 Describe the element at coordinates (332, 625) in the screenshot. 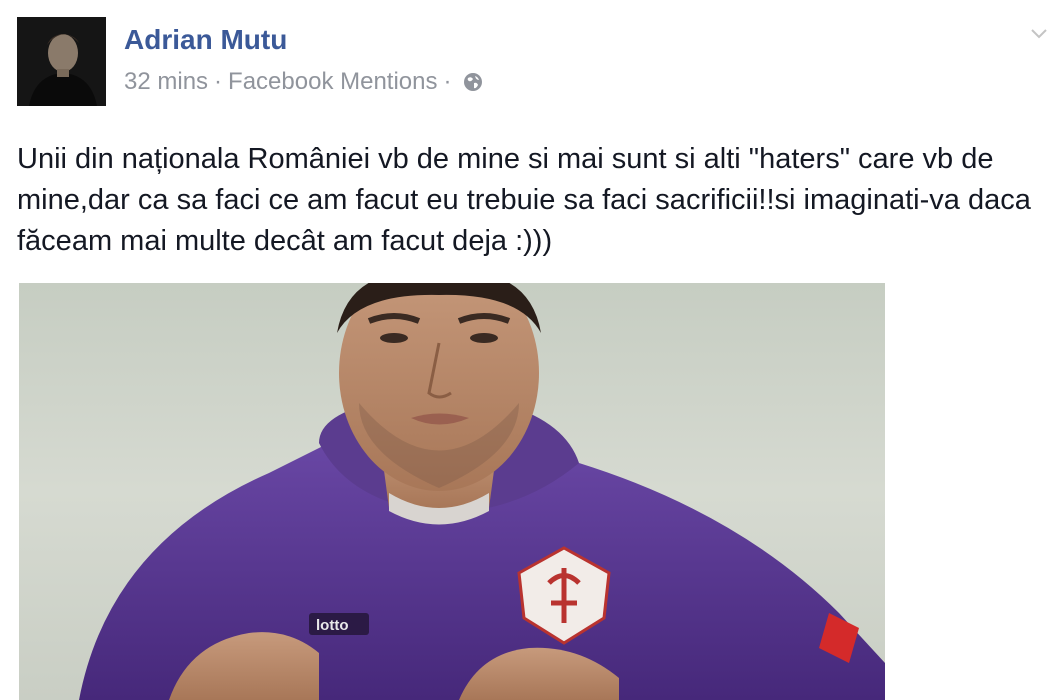

I see `jersey-brand-text: lotto` at that location.